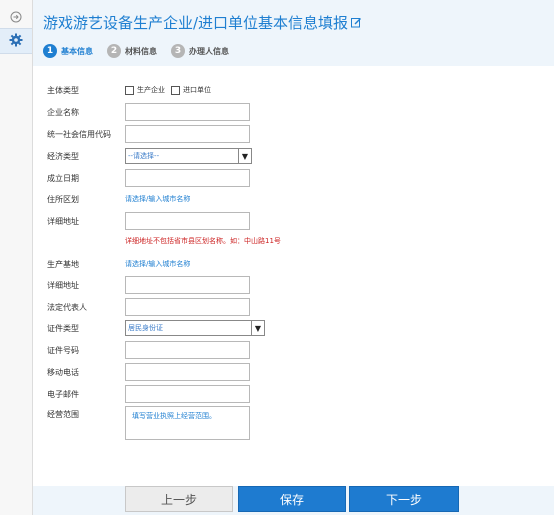 This screenshot has height=515, width=554. I want to click on row-id-number: 证件号码, so click(293, 350).